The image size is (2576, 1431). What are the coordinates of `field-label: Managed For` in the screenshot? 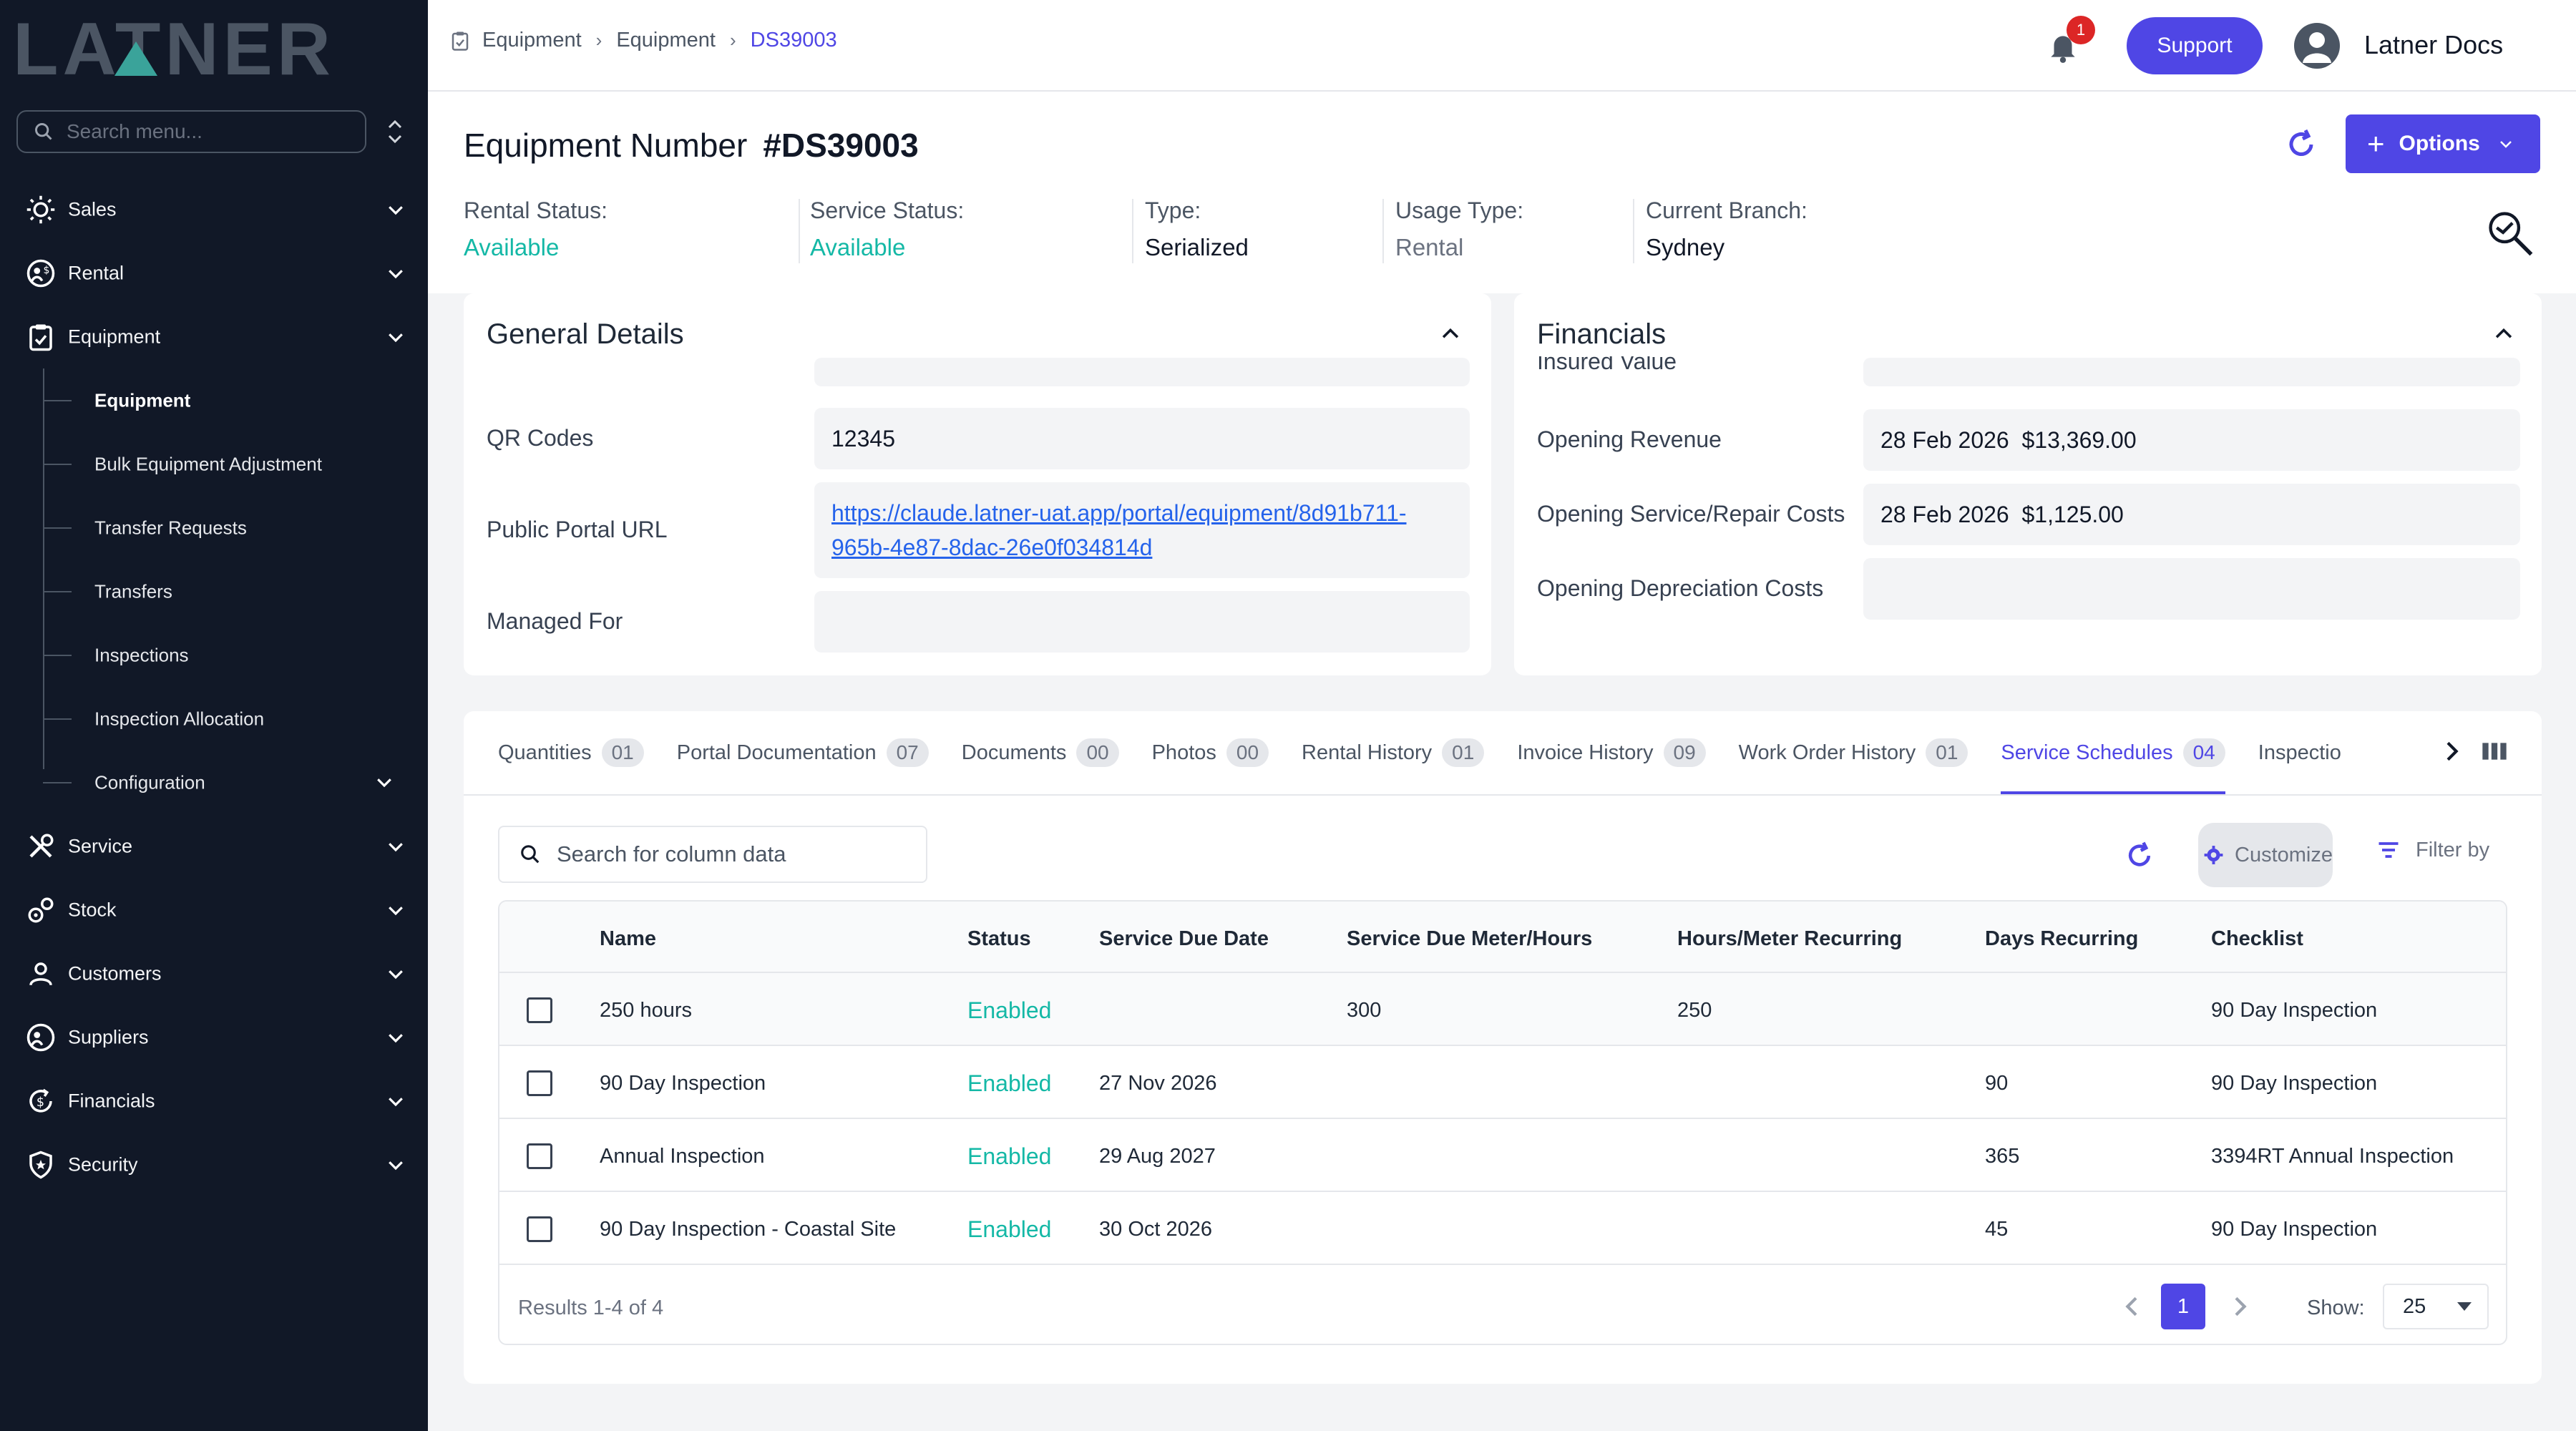 It's located at (555, 621).